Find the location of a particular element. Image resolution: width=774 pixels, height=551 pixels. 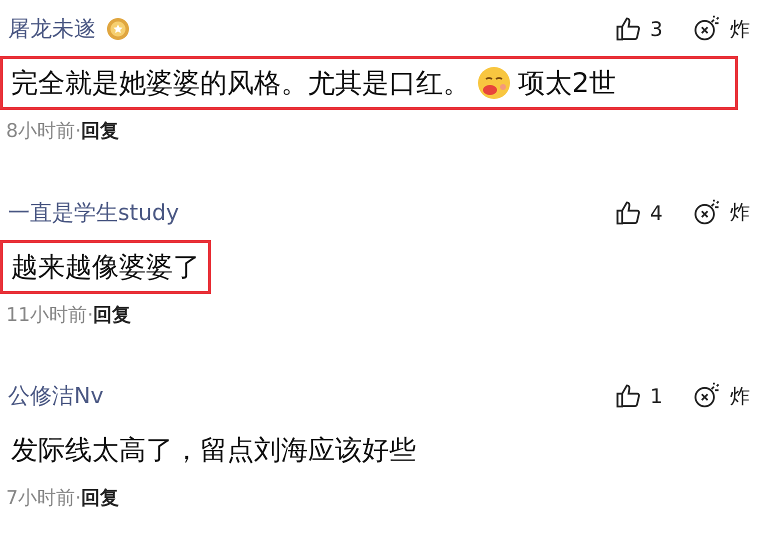

comment-text: 项太2世 is located at coordinates (567, 84).